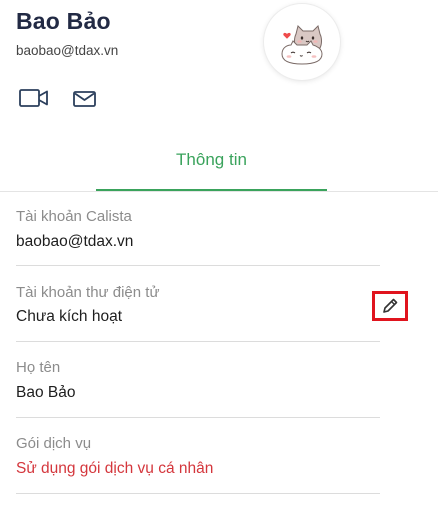 The height and width of the screenshot is (505, 438). What do you see at coordinates (198, 229) in the screenshot?
I see `info-item-calista-account: Tài khoản Calista baobao@tdax.vn` at bounding box center [198, 229].